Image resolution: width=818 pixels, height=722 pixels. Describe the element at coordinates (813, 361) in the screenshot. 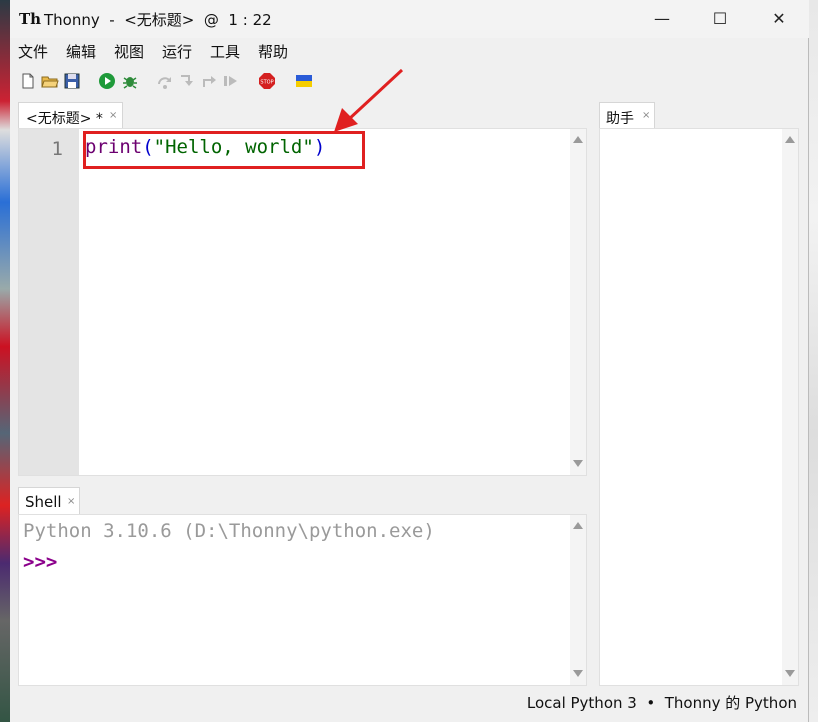

I see `desktop-background-right` at that location.